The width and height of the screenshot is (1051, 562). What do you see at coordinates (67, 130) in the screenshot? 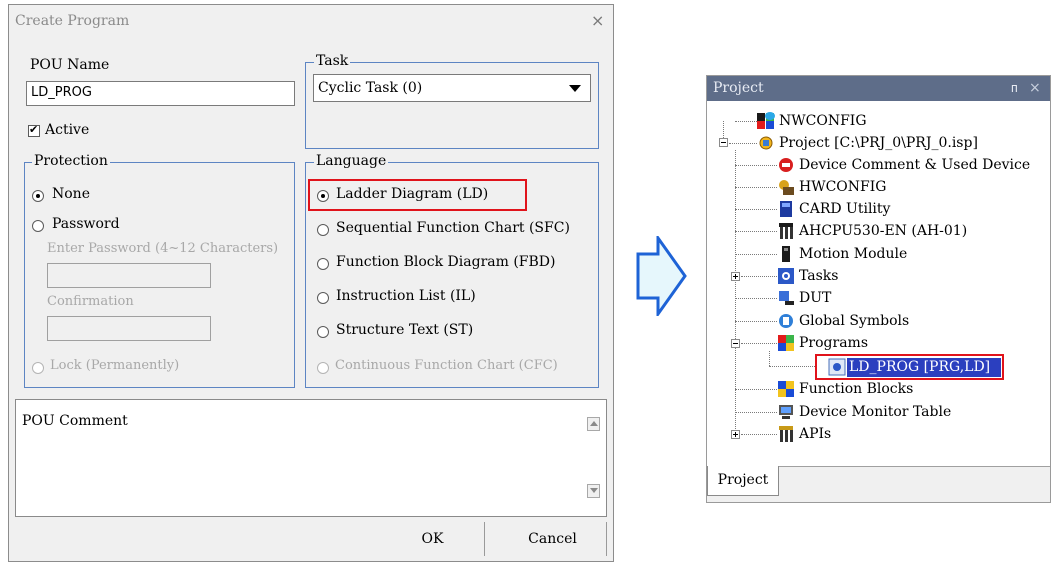
I see `active-label: Active` at bounding box center [67, 130].